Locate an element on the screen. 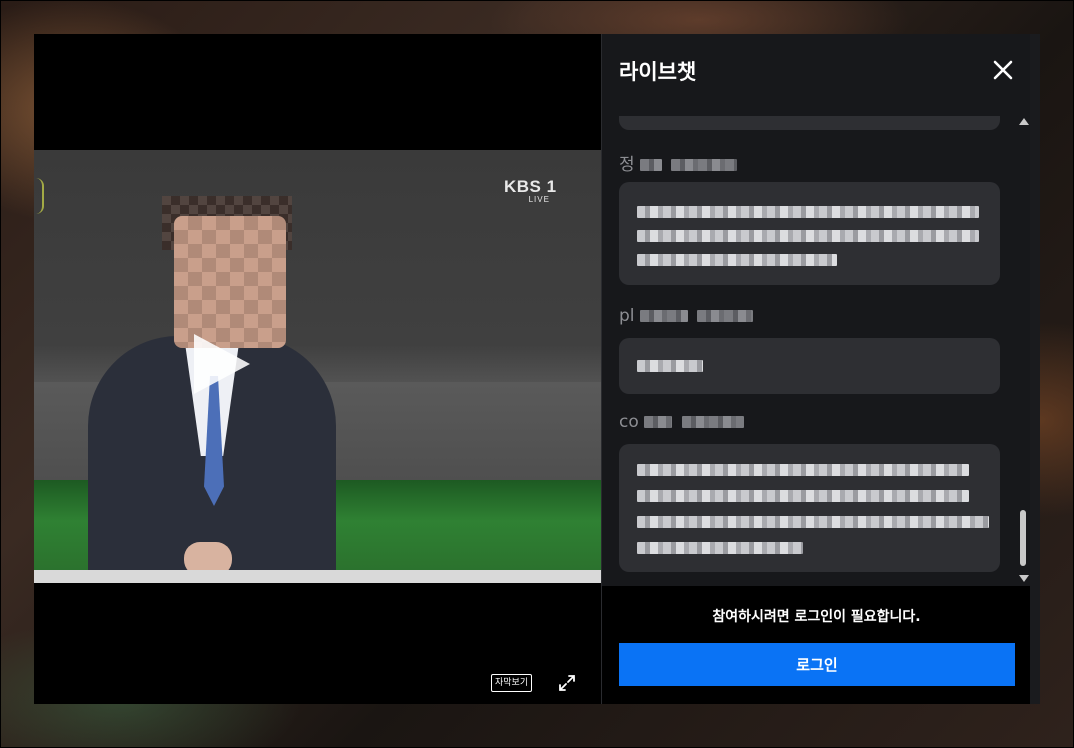 The width and height of the screenshot is (1074, 748). studio-desk is located at coordinates (317, 576).